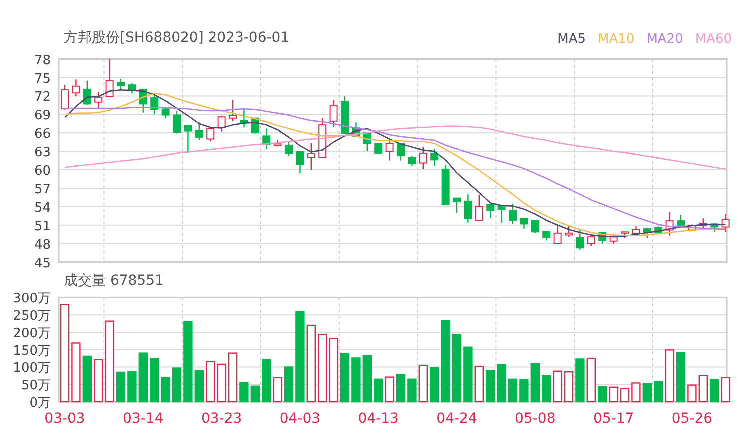 The width and height of the screenshot is (740, 440). What do you see at coordinates (221, 419) in the screenshot?
I see `date-label: 03-23` at bounding box center [221, 419].